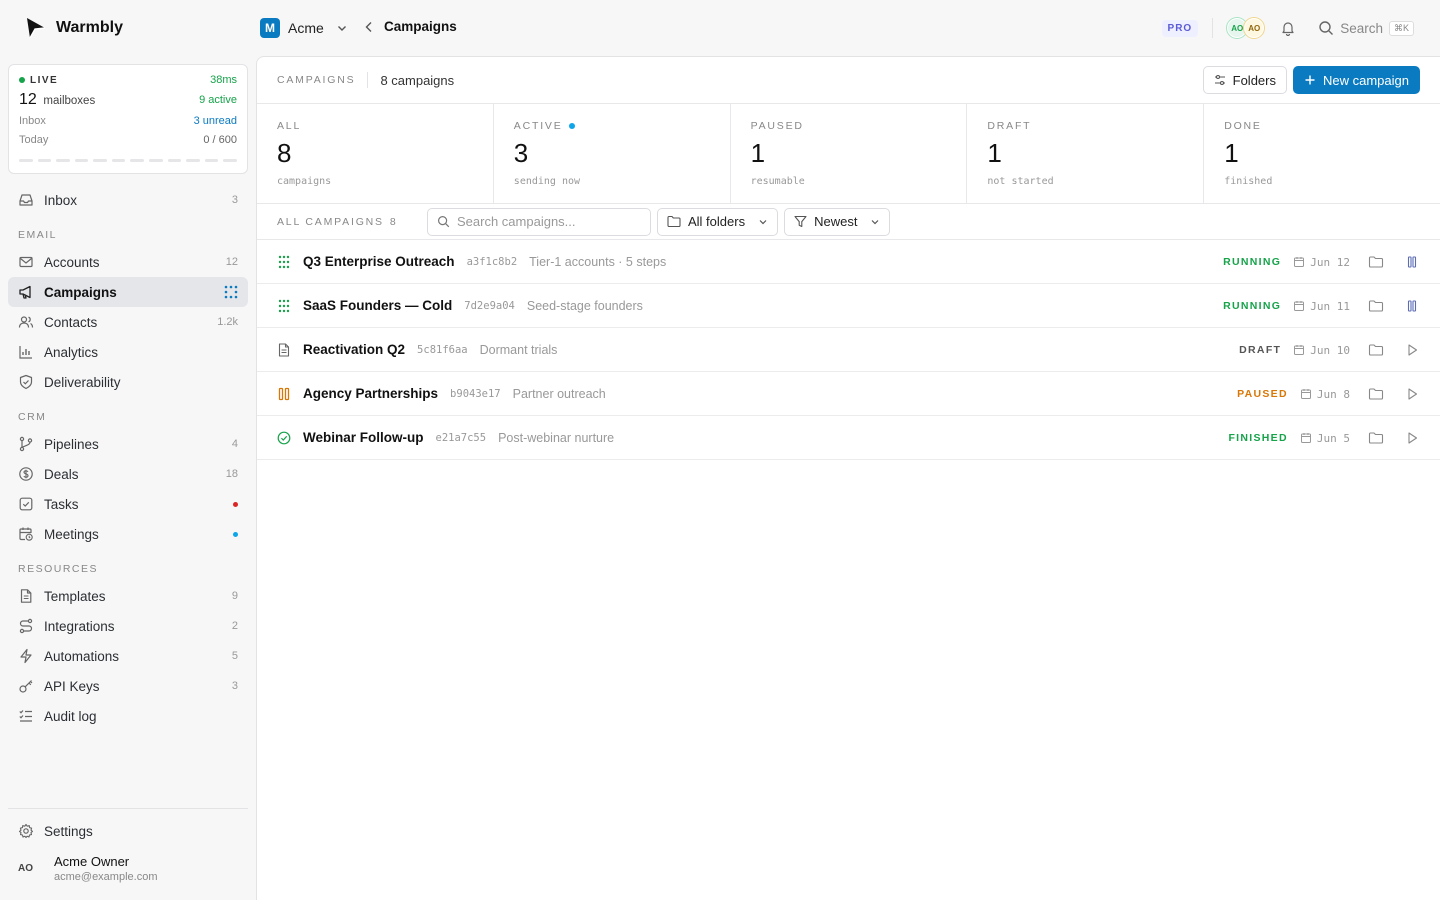  I want to click on shield-icon, so click(26, 382).